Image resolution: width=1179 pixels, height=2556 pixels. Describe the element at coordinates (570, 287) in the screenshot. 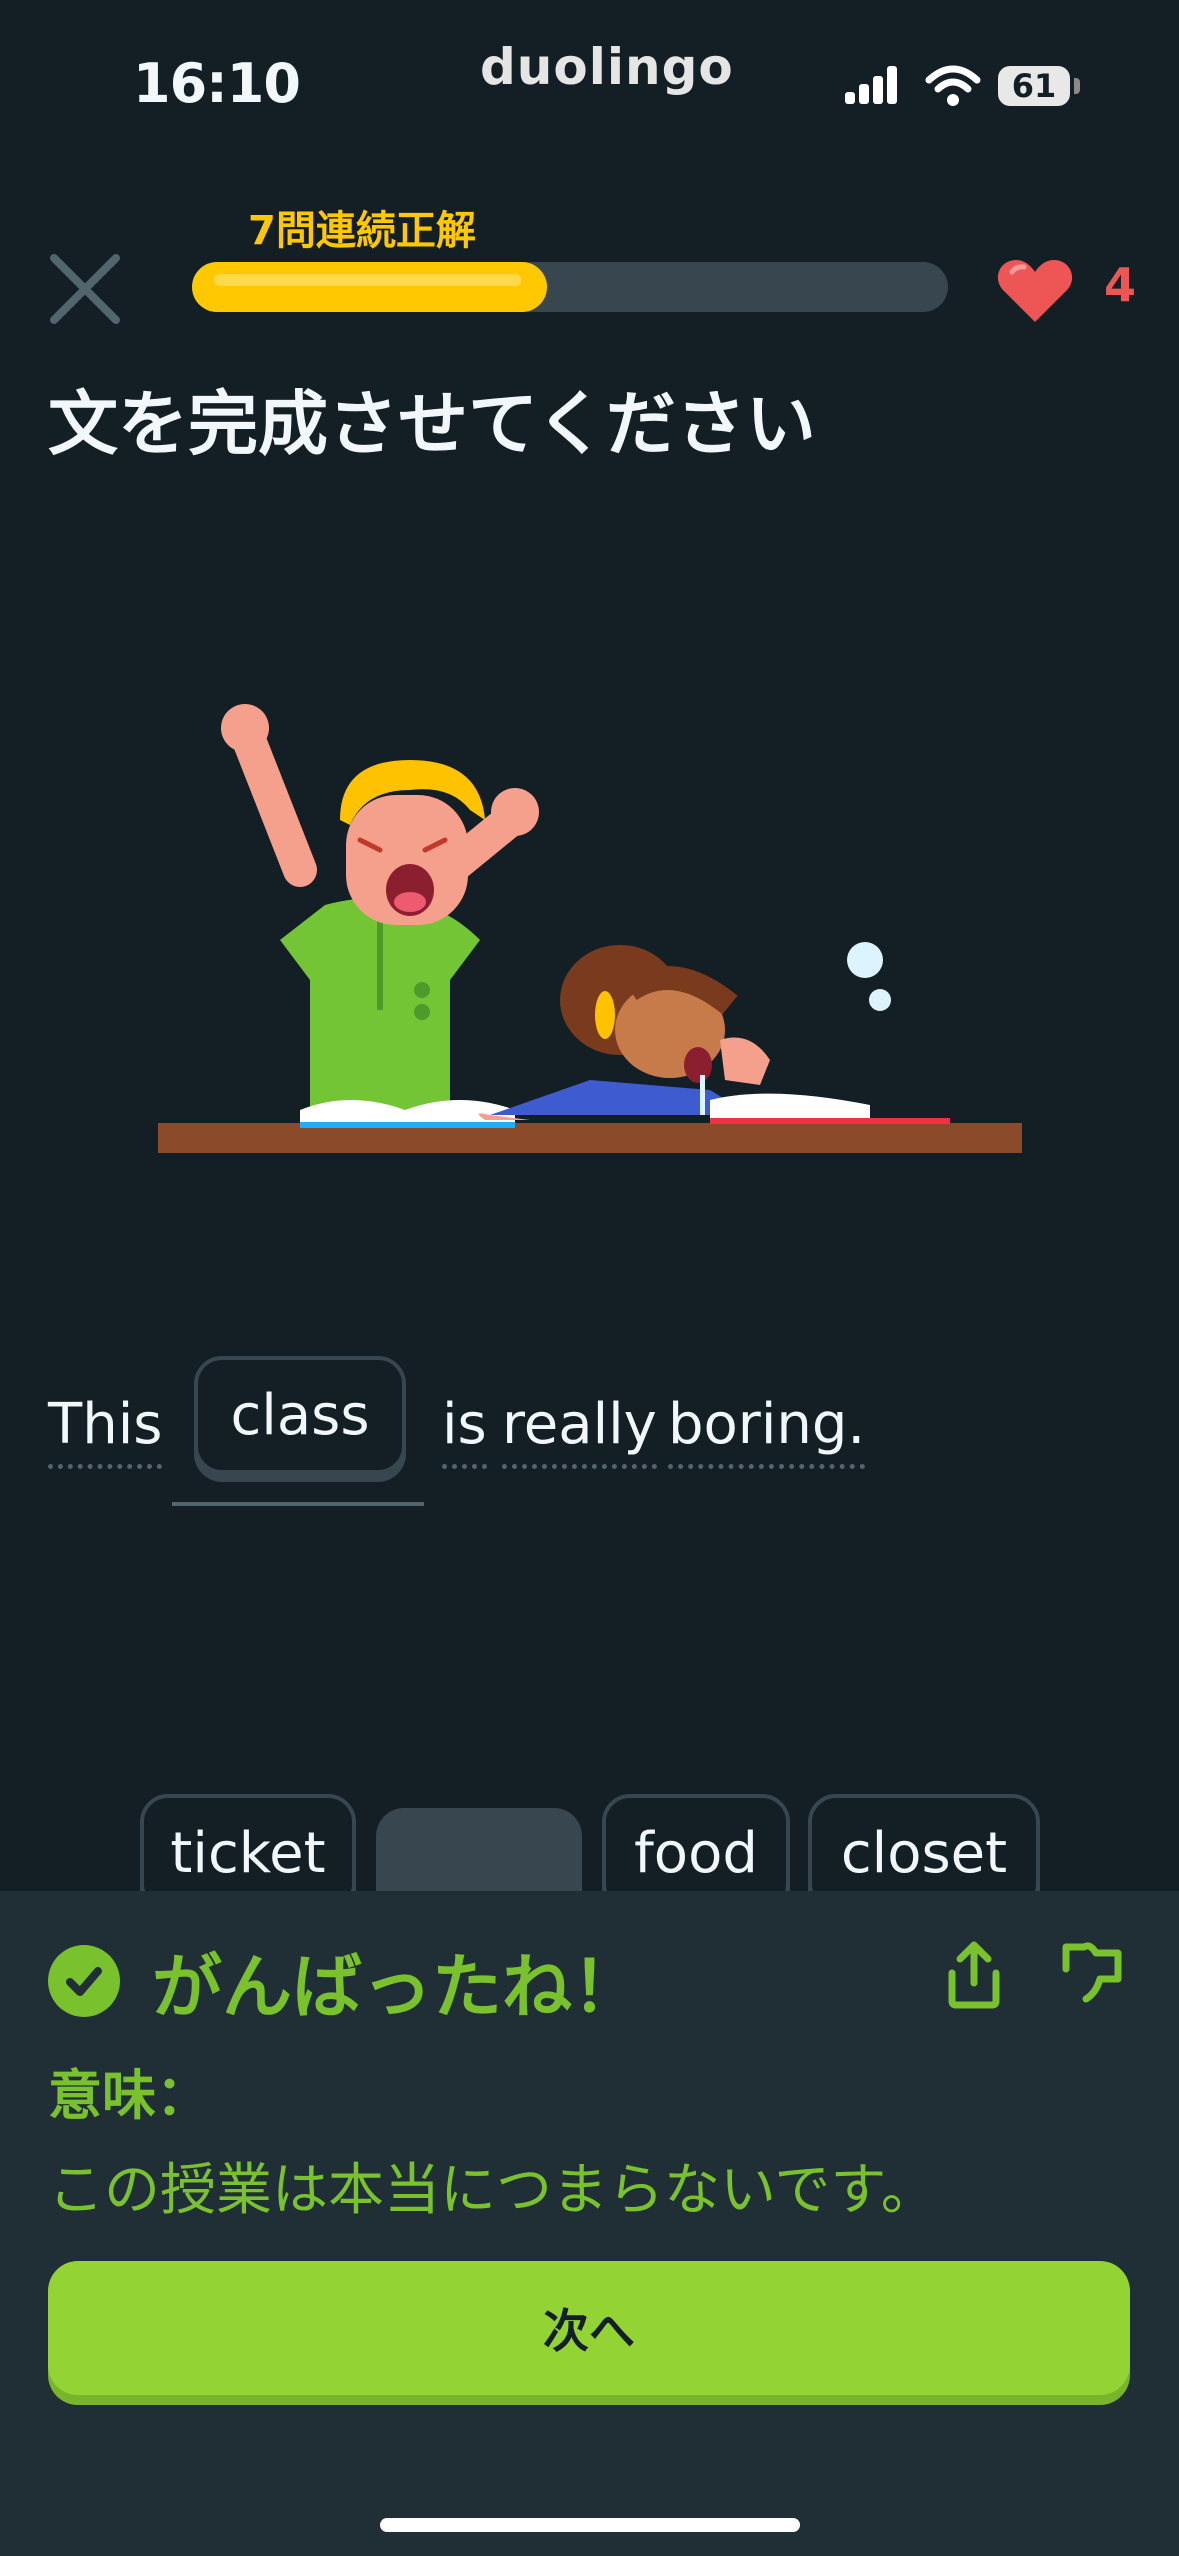

I see `progress-bar` at that location.